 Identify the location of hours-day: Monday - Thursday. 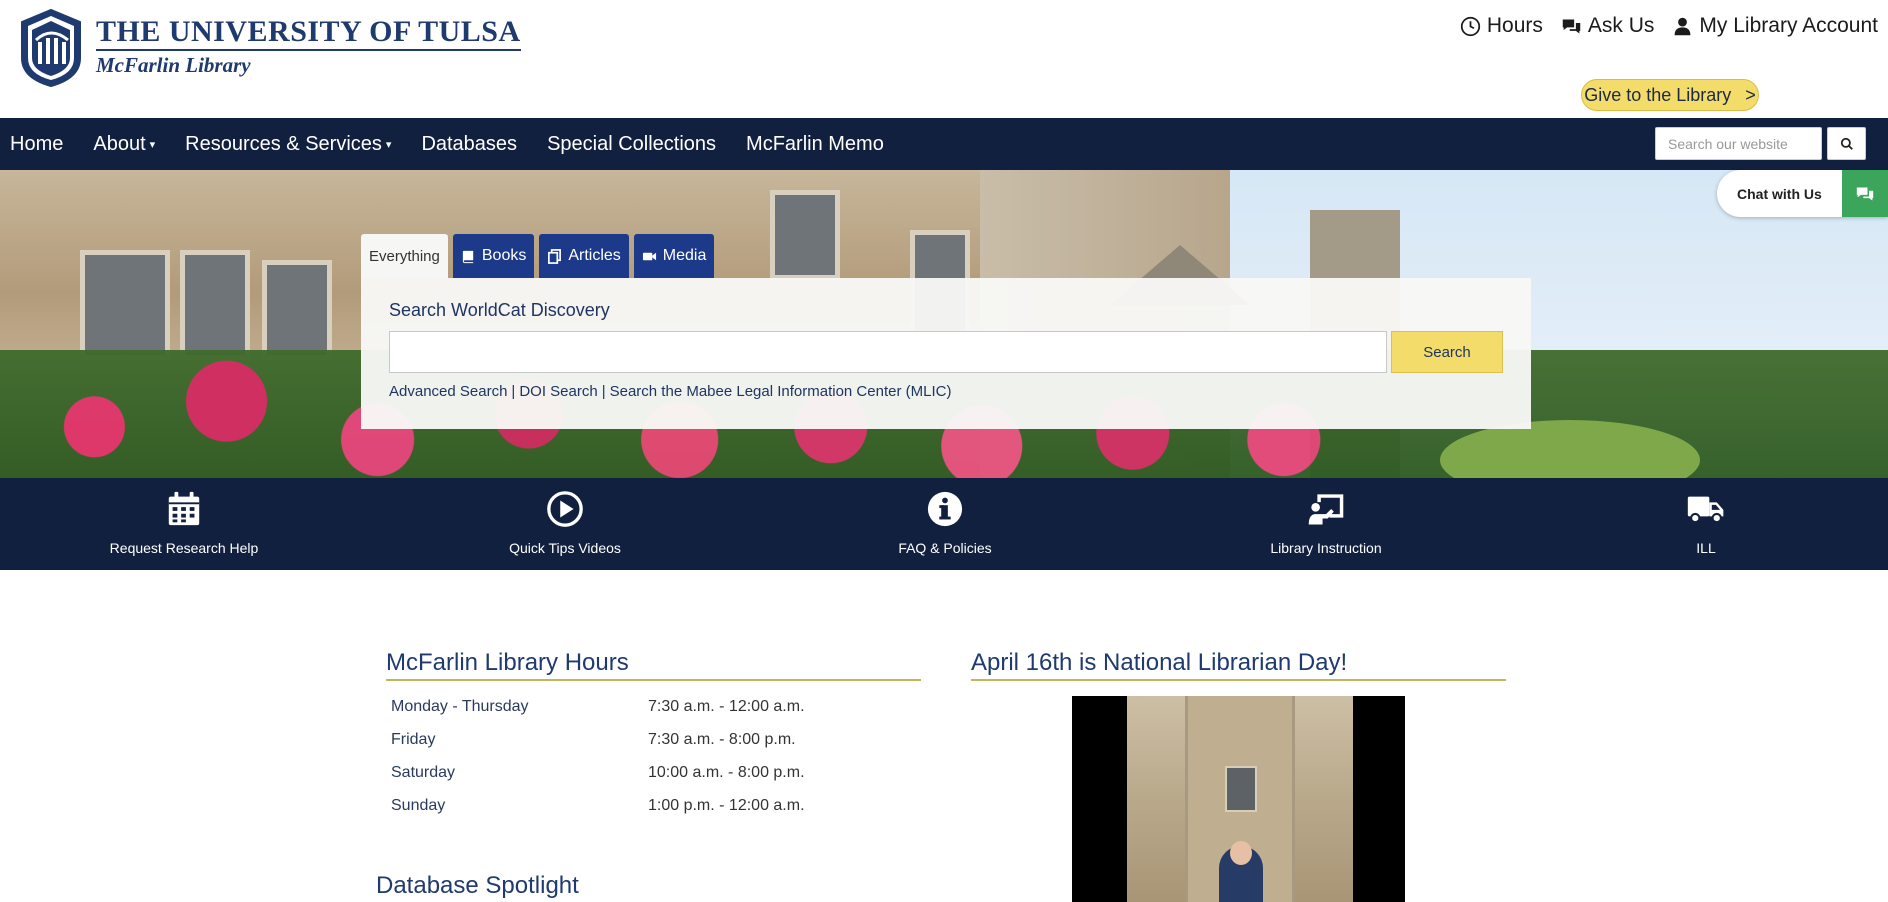
(460, 706).